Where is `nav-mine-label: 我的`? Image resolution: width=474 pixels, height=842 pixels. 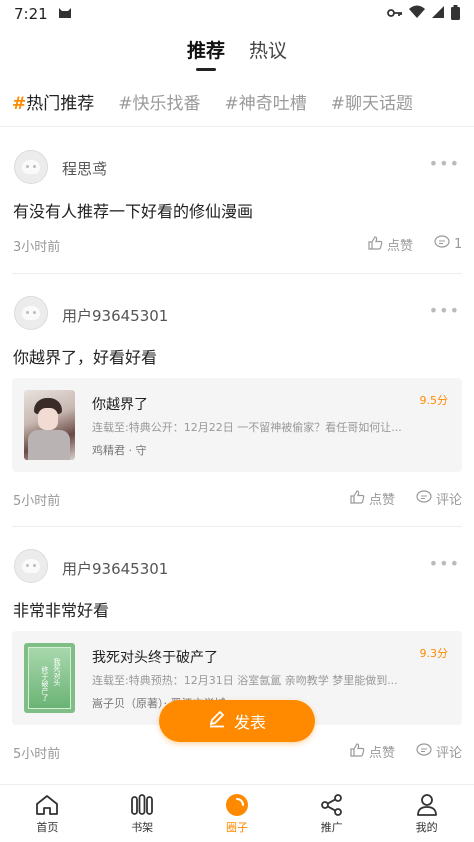
nav-mine-label: 我的 is located at coordinates (426, 827).